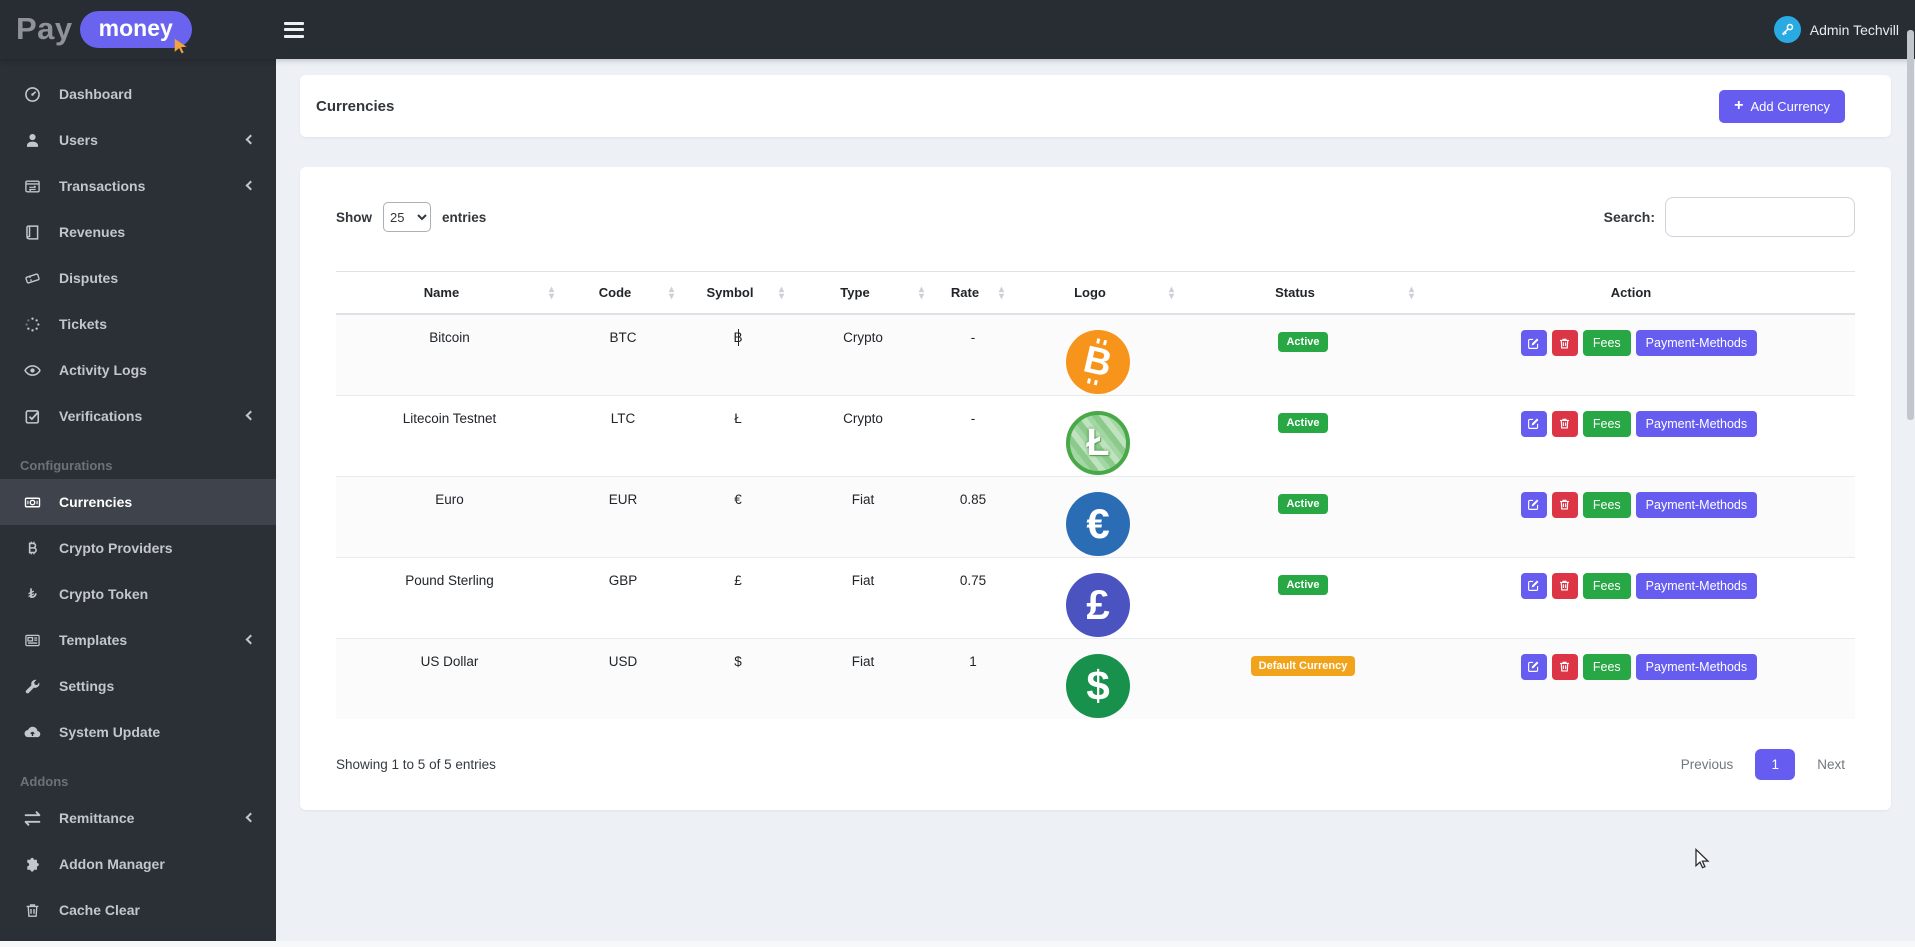 Image resolution: width=1915 pixels, height=947 pixels. I want to click on sidebar-item-cache-clear: Cache Clear, so click(138, 910).